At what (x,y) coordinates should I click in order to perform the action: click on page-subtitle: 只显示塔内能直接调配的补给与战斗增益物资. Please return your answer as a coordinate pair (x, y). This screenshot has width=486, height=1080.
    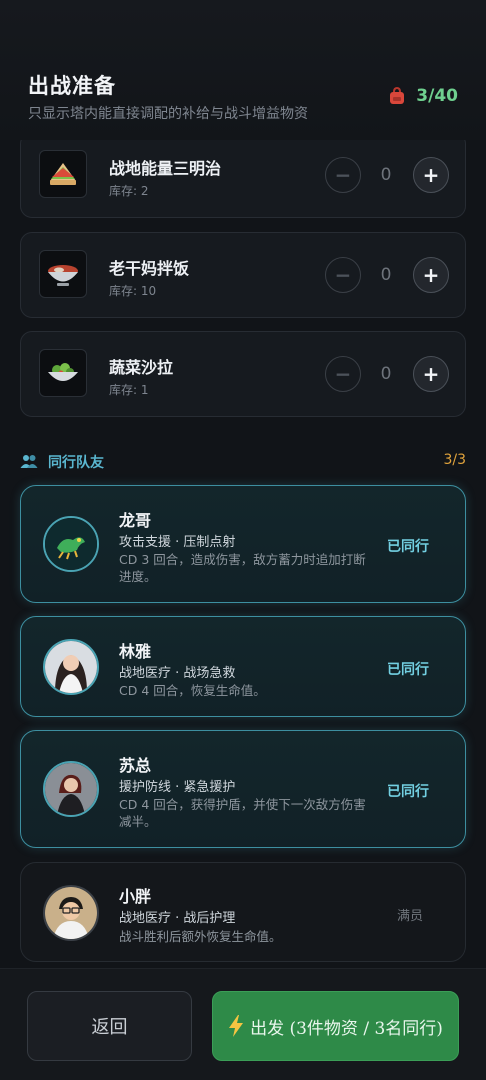
    Looking at the image, I should click on (168, 114).